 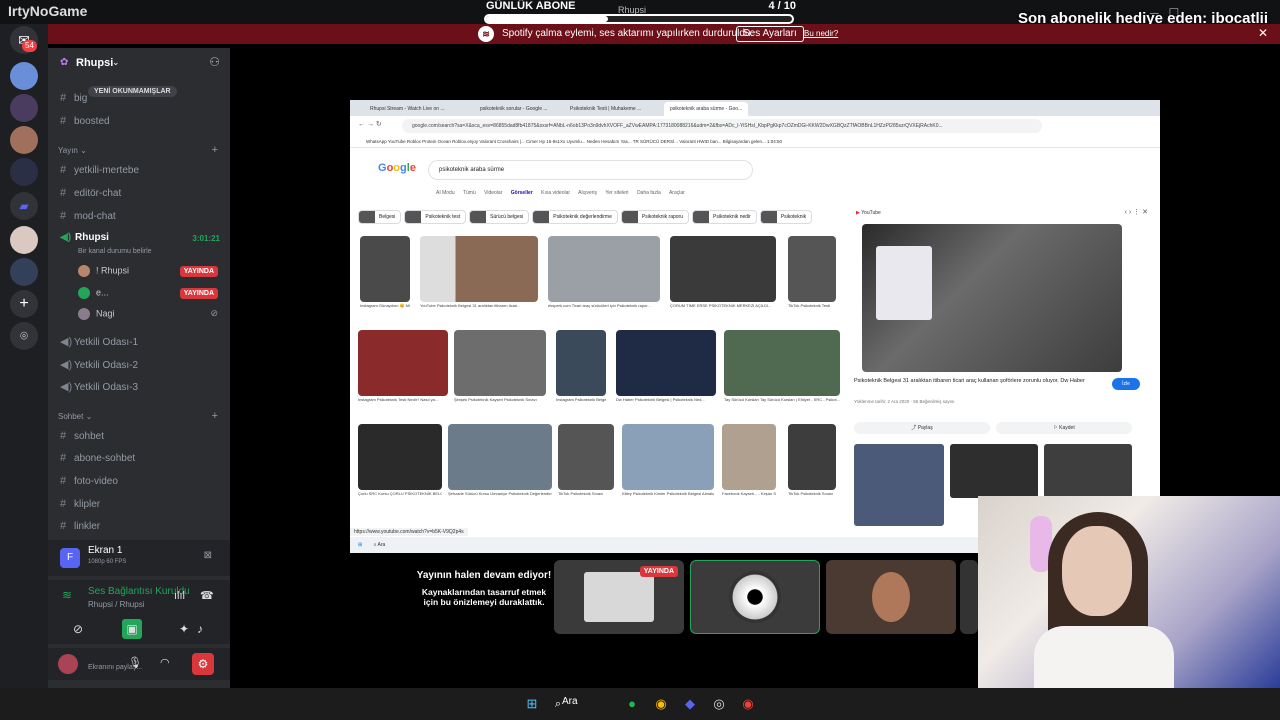 I want to click on add-server-icon: +, so click(x=24, y=304).